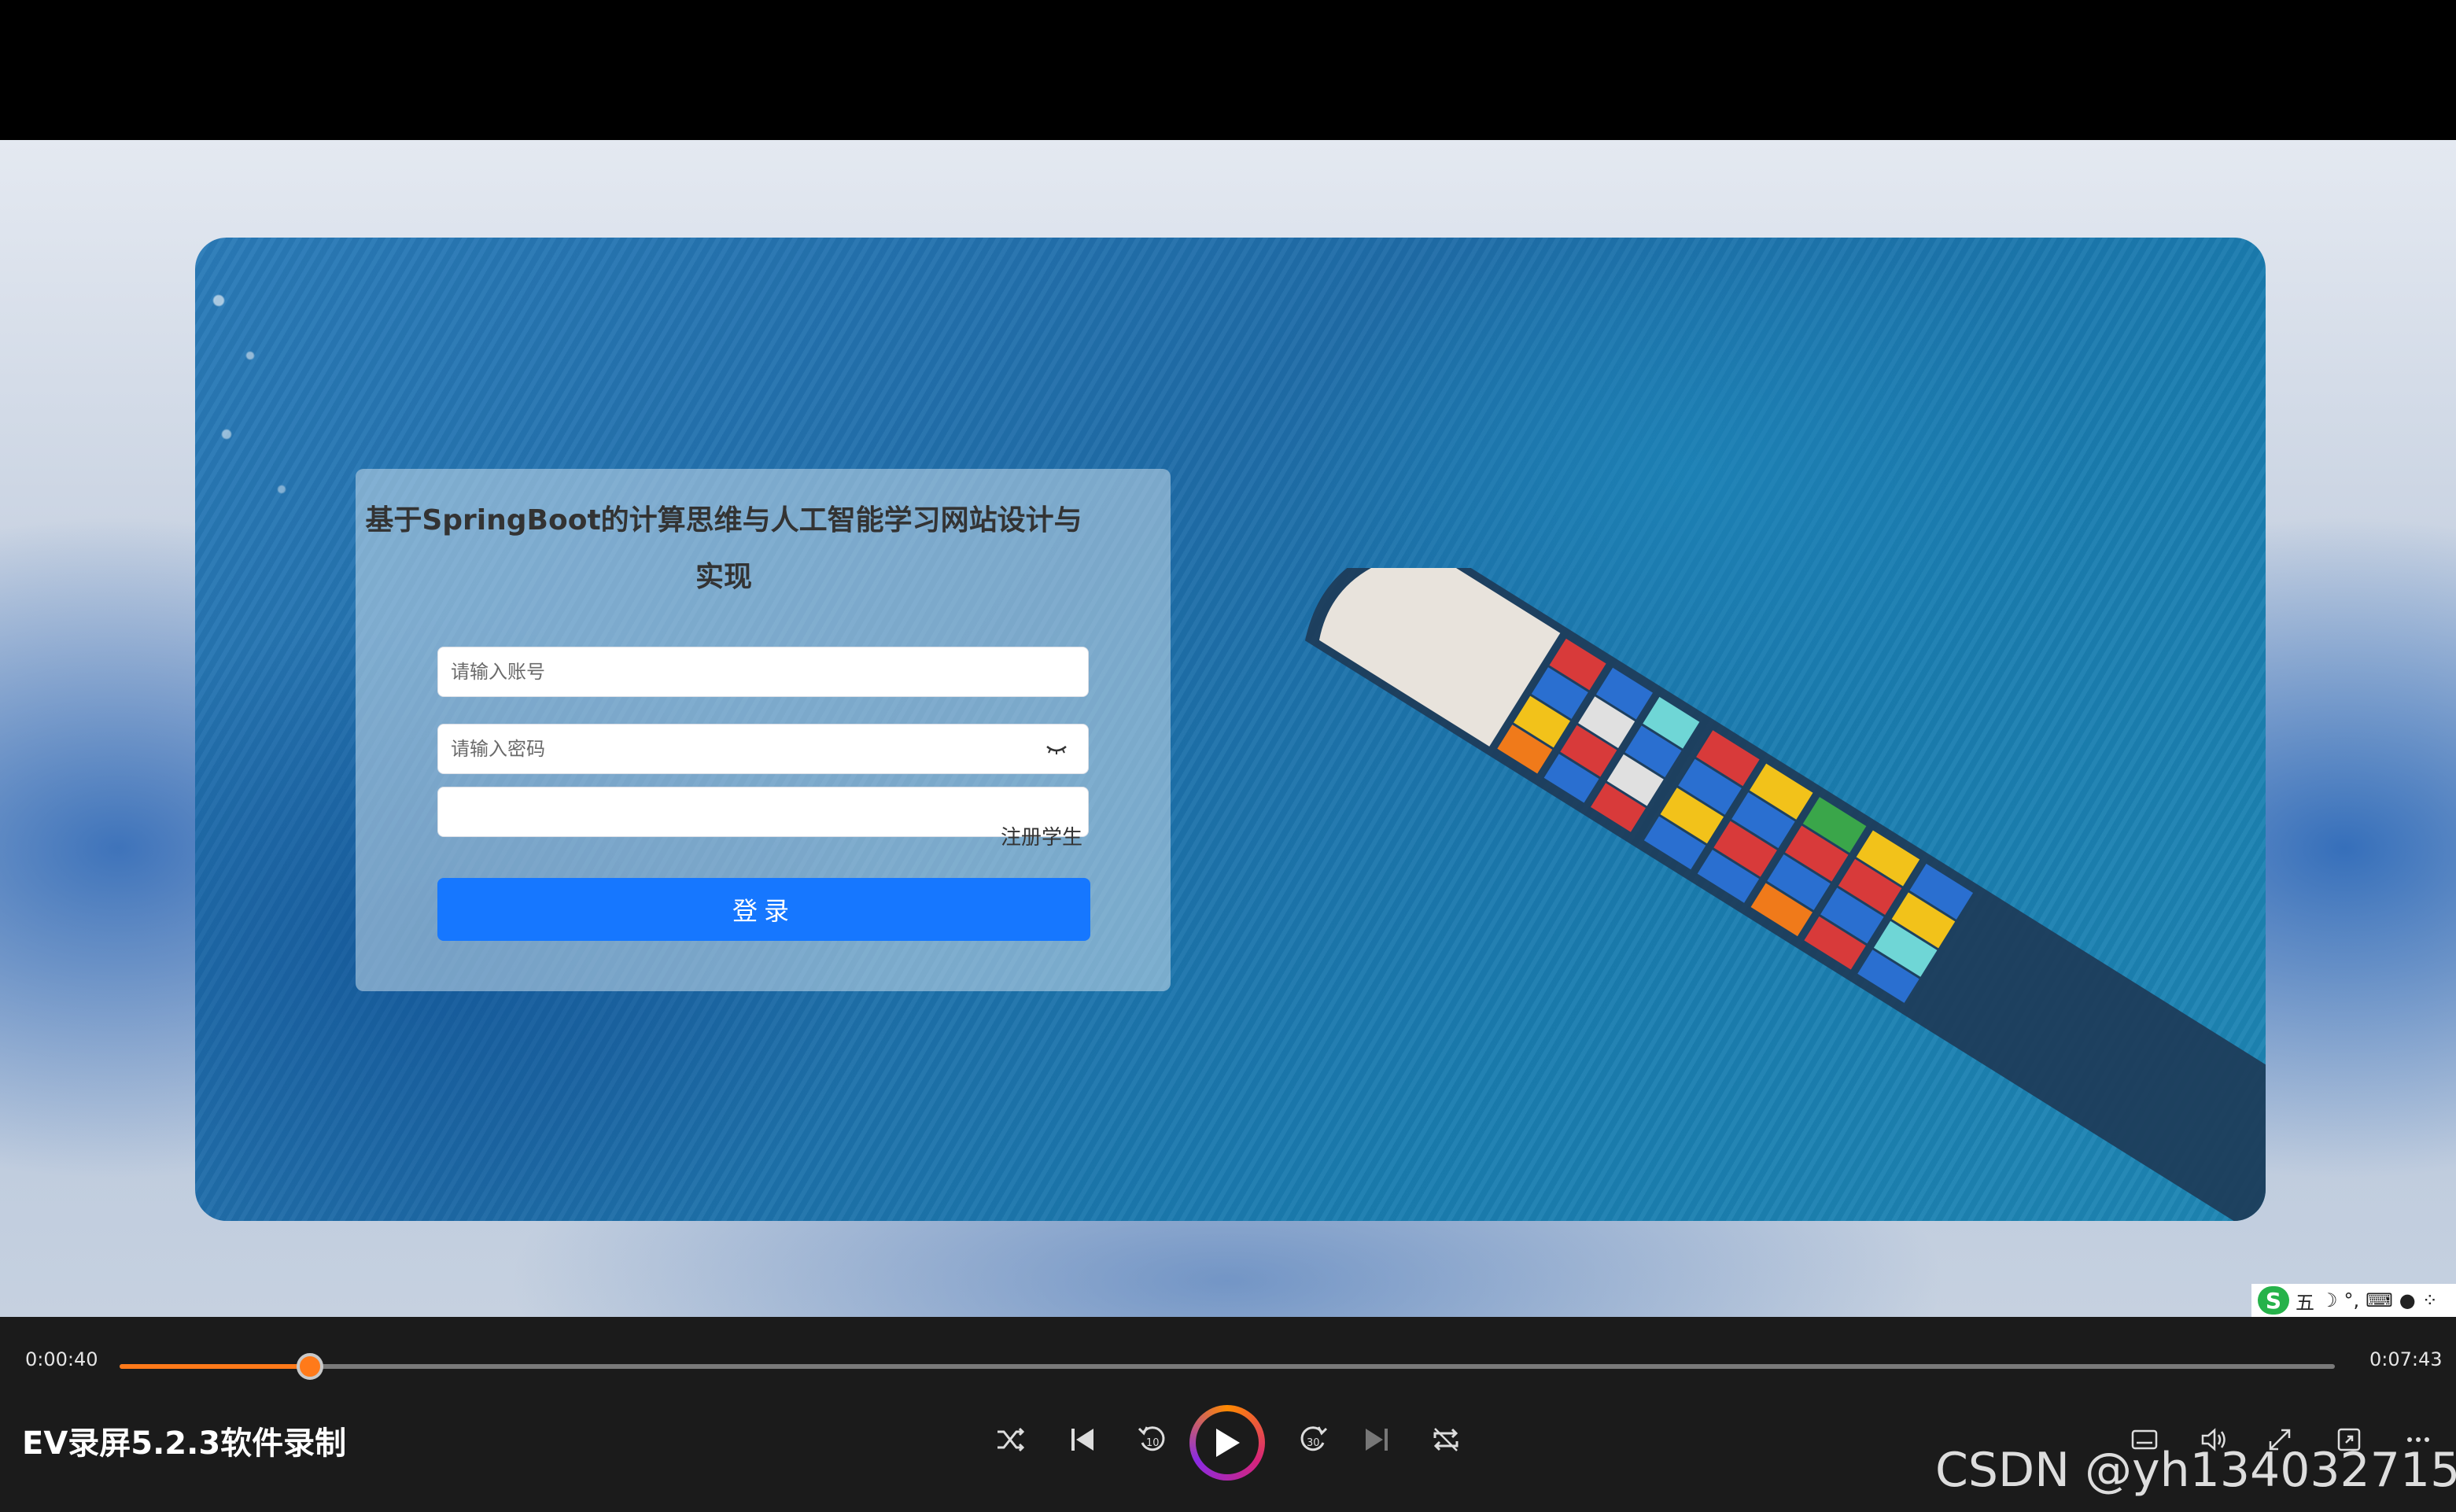 Image resolution: width=2456 pixels, height=1512 pixels. Describe the element at coordinates (1228, 70) in the screenshot. I see `top-black-bar` at that location.